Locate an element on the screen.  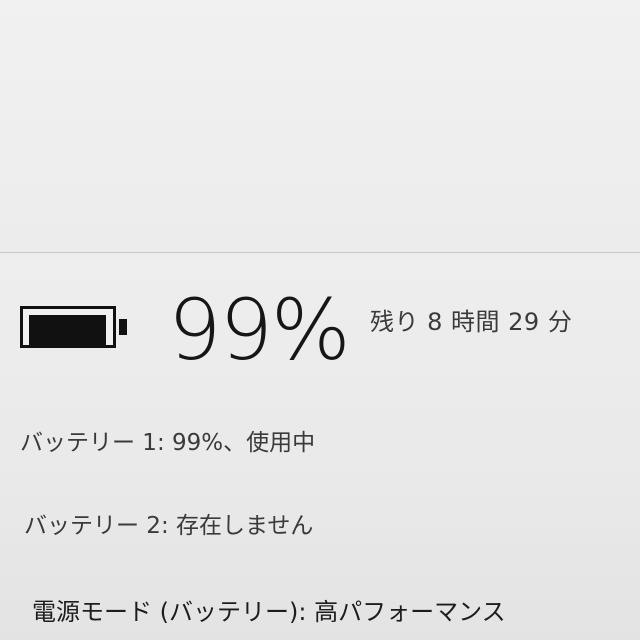
battery-tip is located at coordinates (123, 327).